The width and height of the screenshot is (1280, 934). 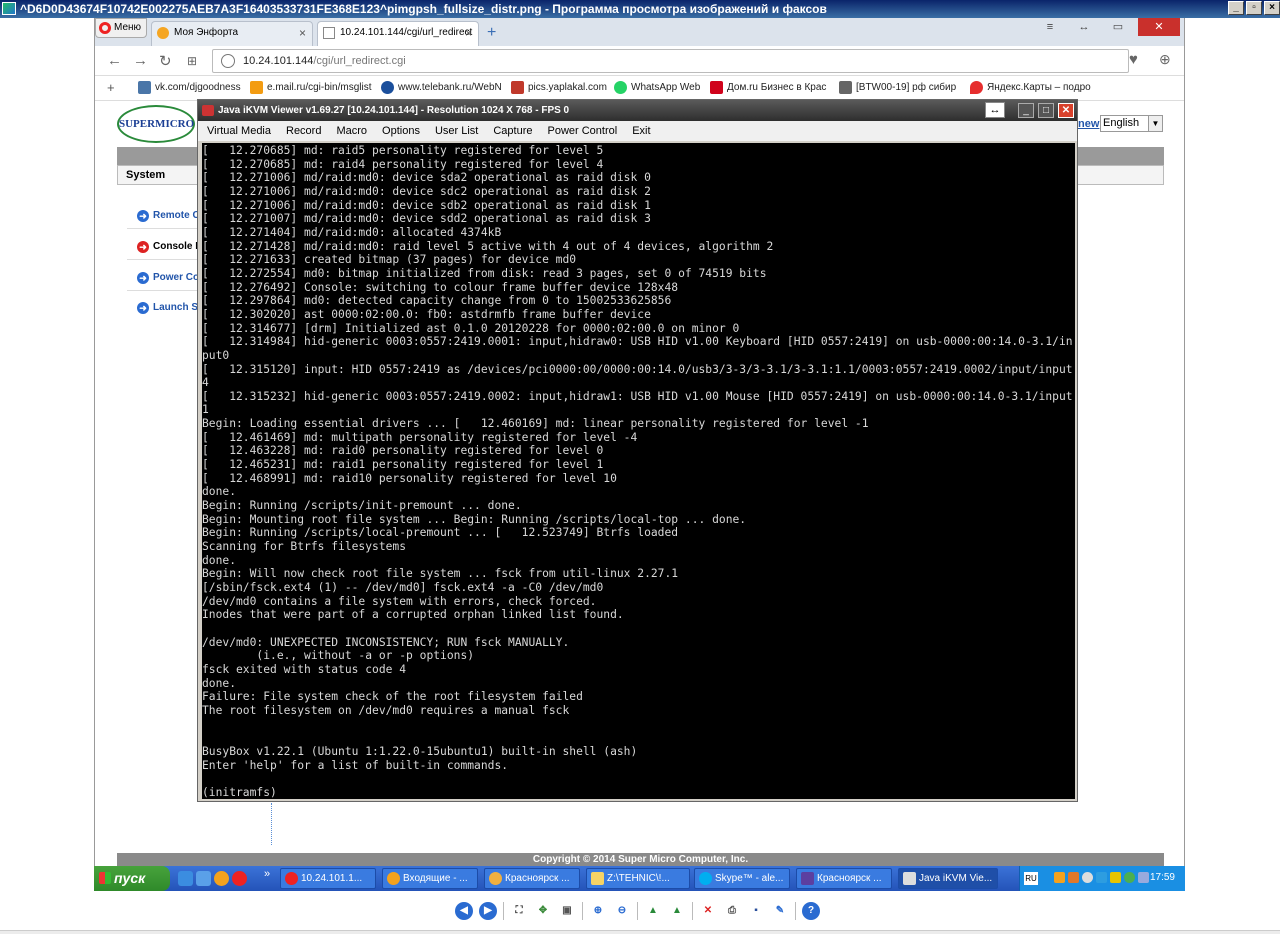 What do you see at coordinates (1115, 877) in the screenshot?
I see `tray-security-icon` at bounding box center [1115, 877].